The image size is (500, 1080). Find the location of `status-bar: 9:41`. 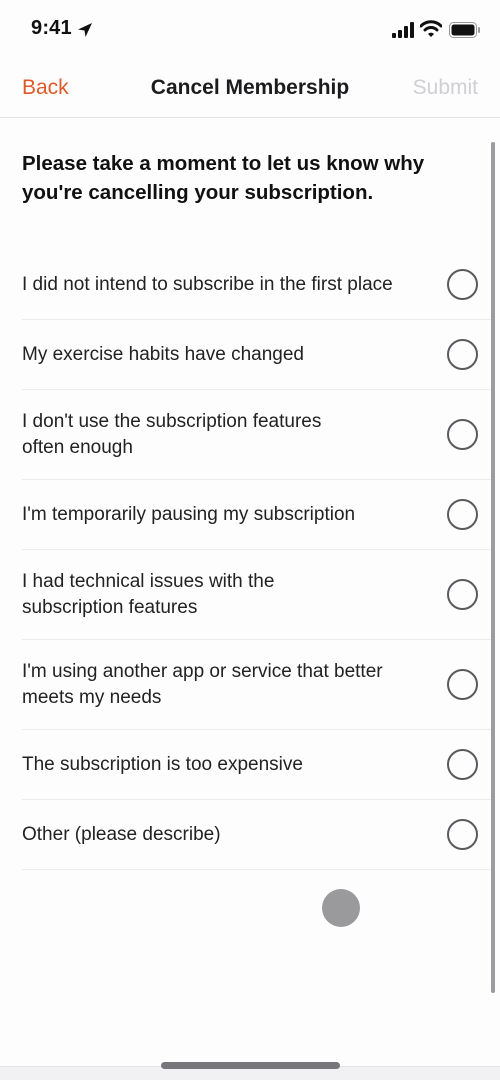

status-bar: 9:41 is located at coordinates (250, 30).